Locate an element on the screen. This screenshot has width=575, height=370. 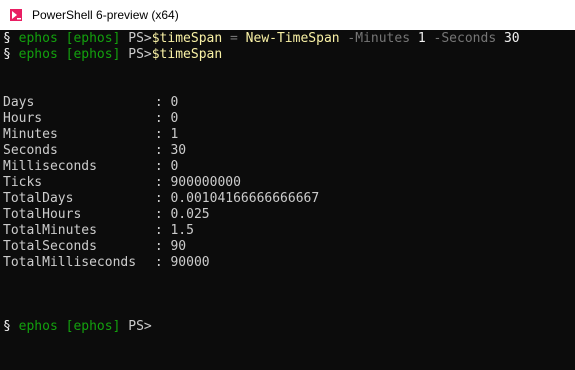
output-property-name: TotalHours is located at coordinates (42, 214).